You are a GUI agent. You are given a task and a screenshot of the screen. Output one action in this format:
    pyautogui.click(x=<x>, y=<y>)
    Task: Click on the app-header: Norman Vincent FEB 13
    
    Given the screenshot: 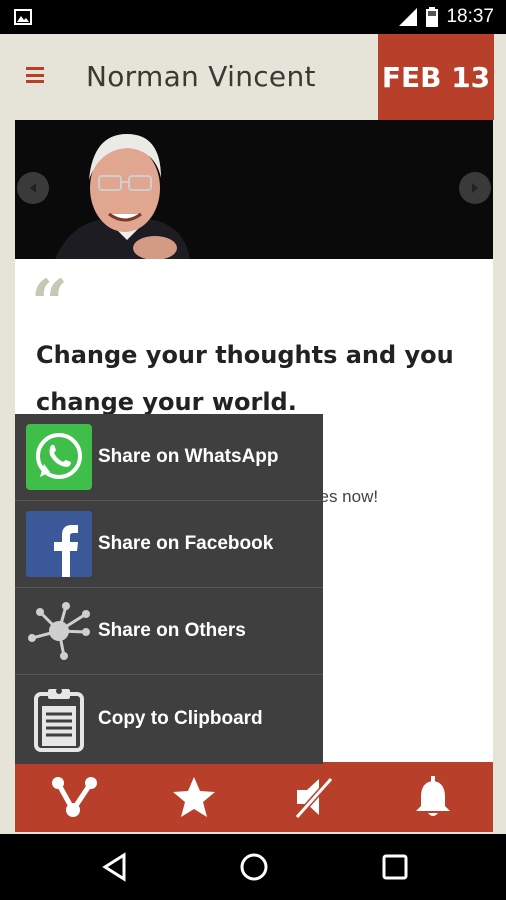 What is the action you would take?
    pyautogui.click(x=253, y=77)
    